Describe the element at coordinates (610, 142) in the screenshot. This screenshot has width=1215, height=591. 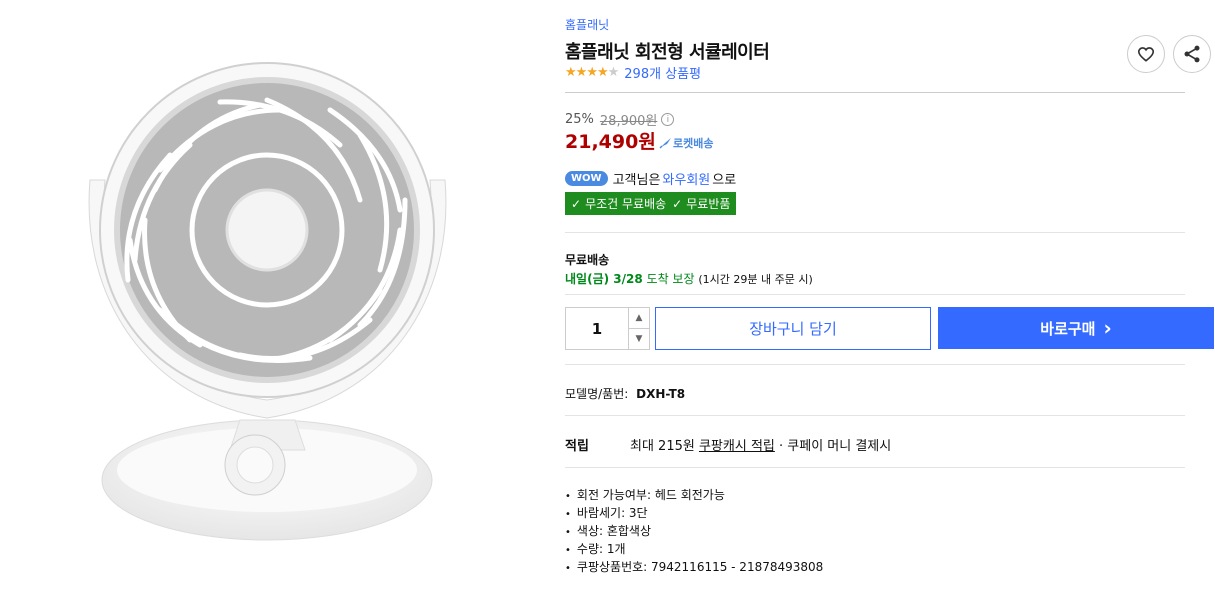
I see `sale-price: 21,490원` at that location.